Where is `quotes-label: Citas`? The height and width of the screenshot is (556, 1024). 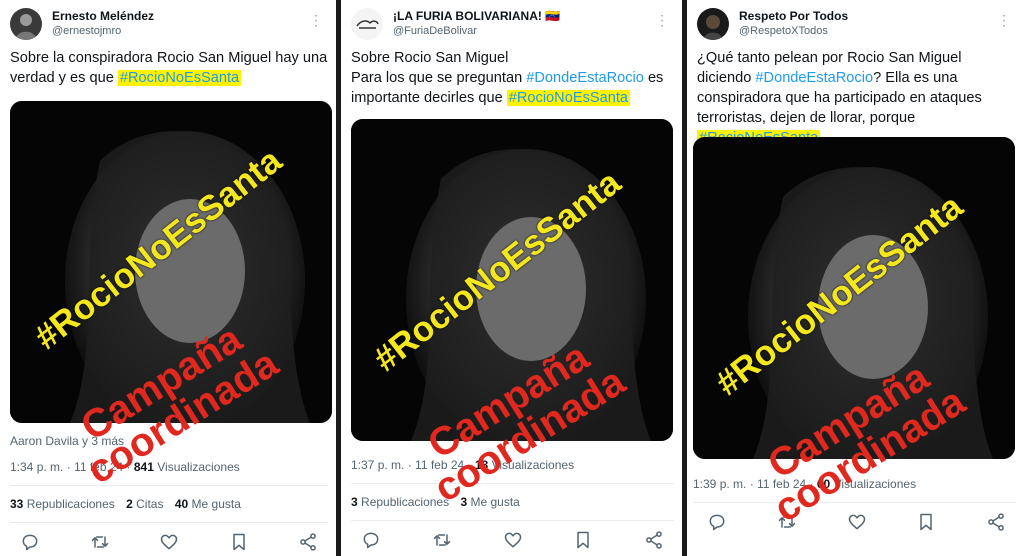
quotes-label: Citas is located at coordinates (150, 504).